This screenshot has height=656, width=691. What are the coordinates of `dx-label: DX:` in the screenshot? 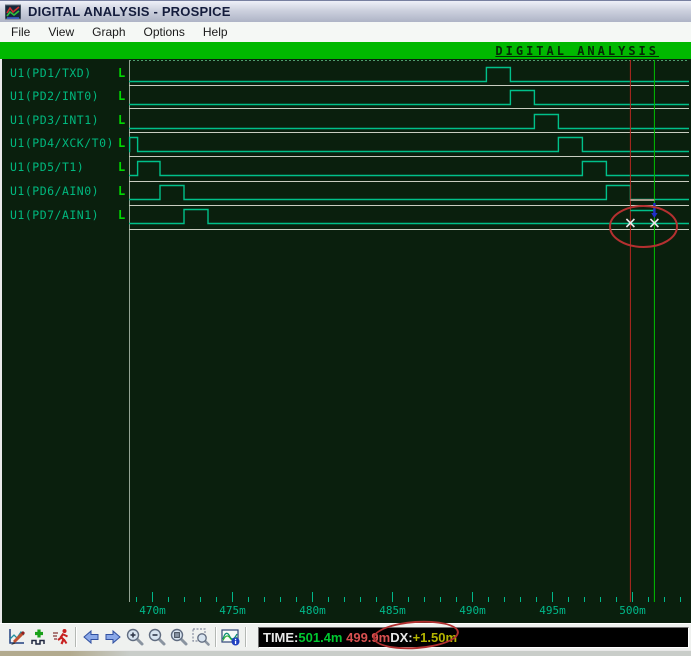 It's located at (401, 637).